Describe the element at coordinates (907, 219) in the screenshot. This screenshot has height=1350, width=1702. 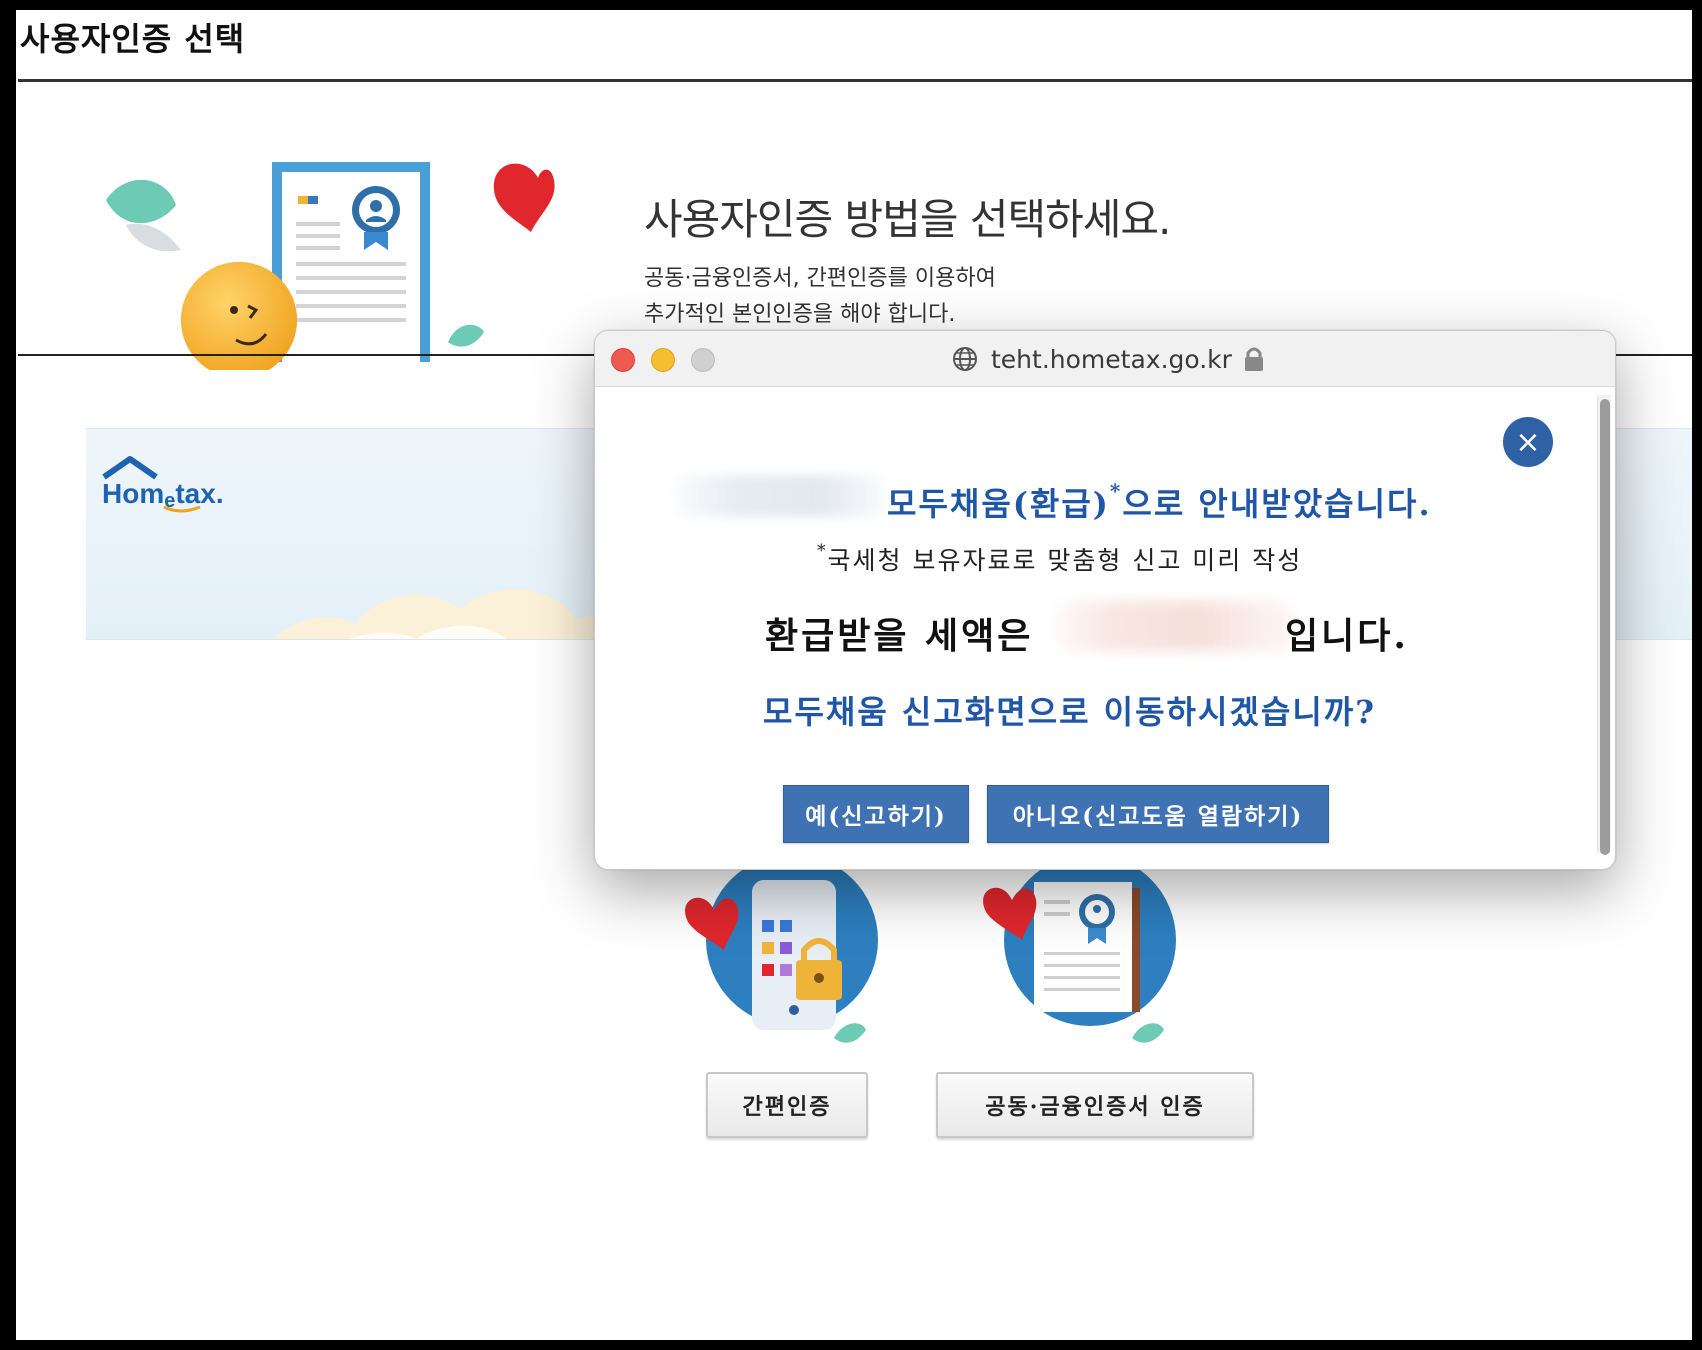
I see `hero-headline: 사용자인증 방법을 선택하세요.` at that location.